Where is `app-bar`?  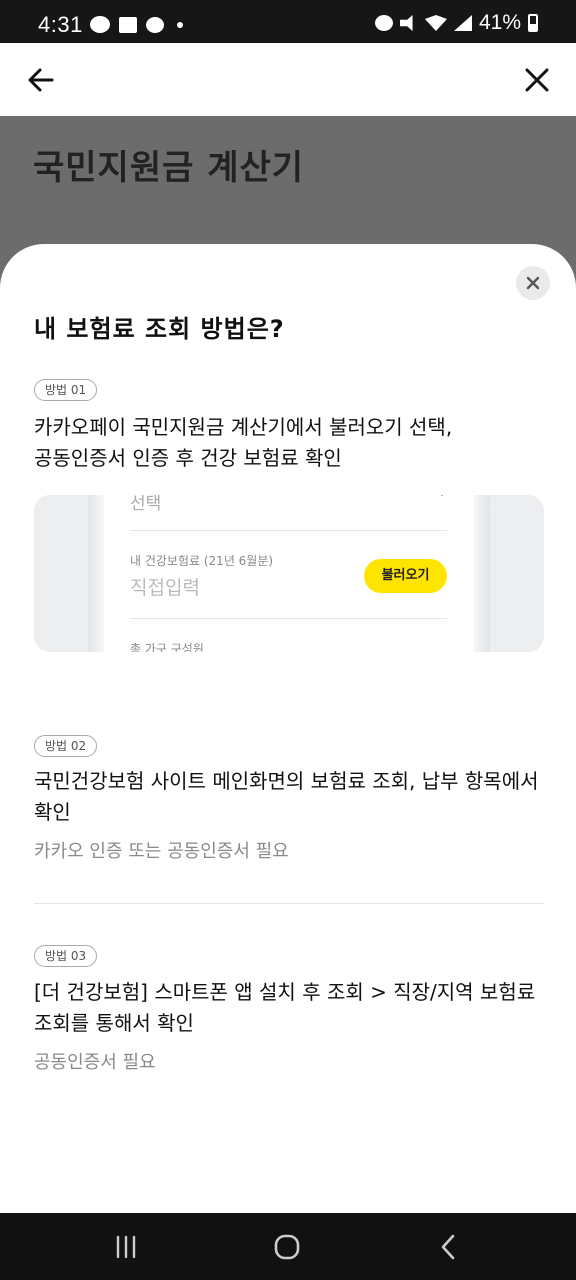
app-bar is located at coordinates (288, 79).